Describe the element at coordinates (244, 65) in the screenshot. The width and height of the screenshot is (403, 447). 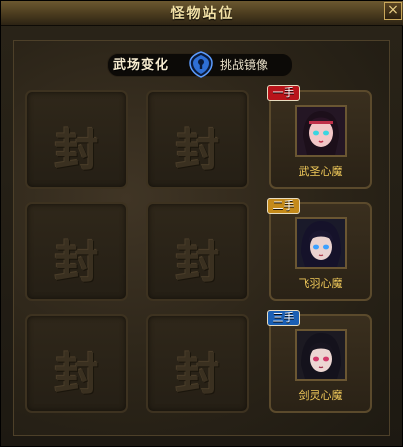
I see `mode-value: 挑战镜像` at that location.